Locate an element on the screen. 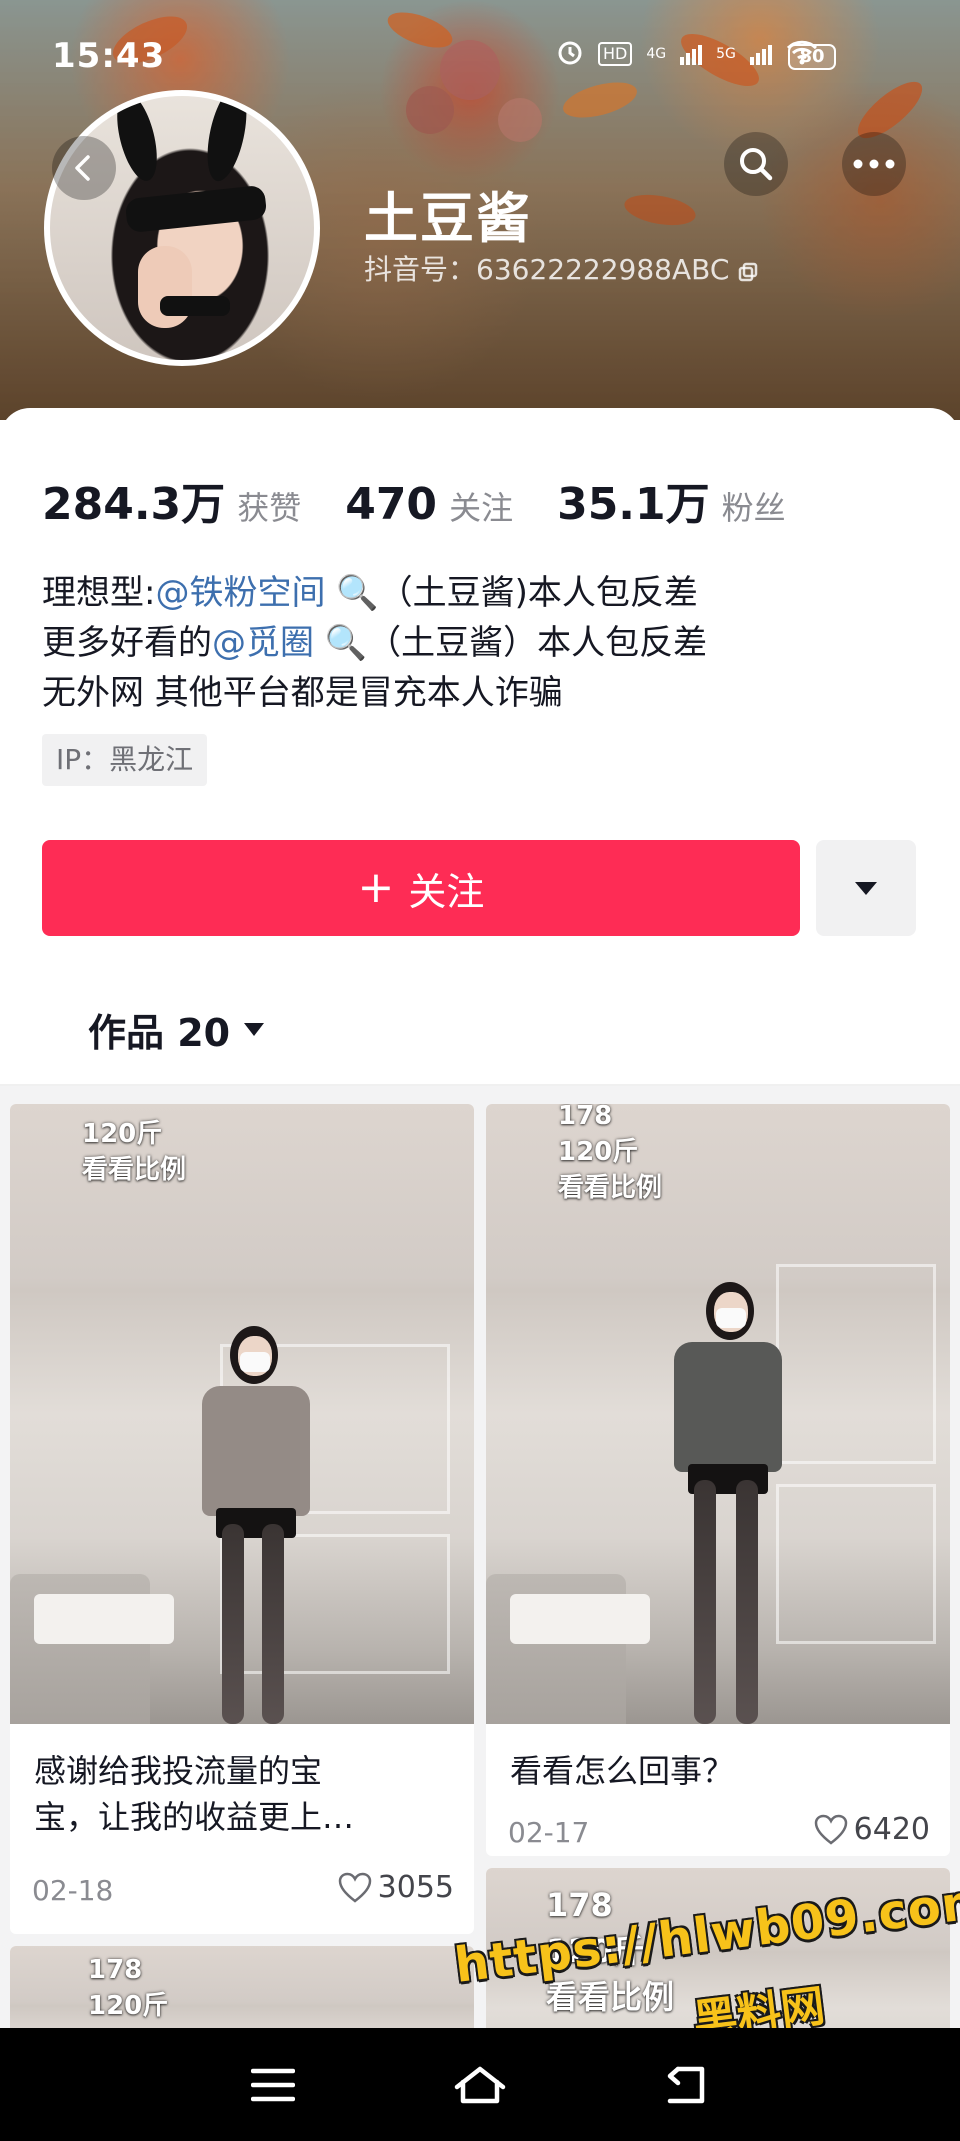 The image size is (960, 2141). profile-stats: 284.3万 获赞 470 关注 35.1万 粉丝 is located at coordinates (436, 500).